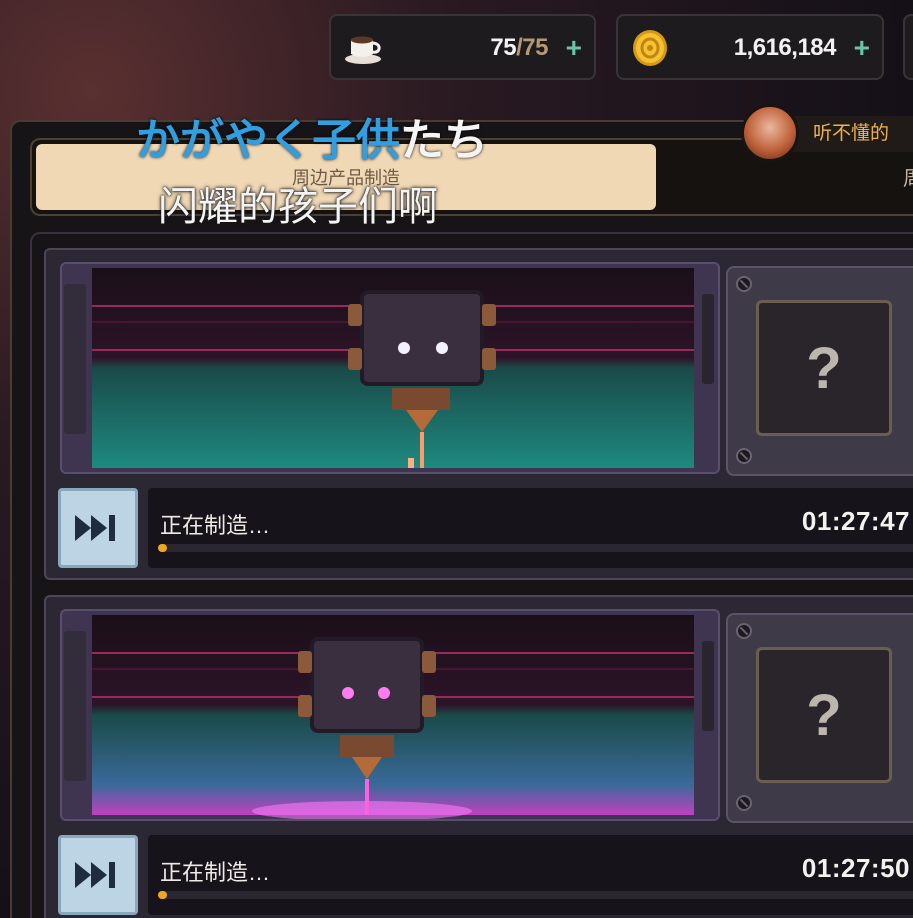  I want to click on character-avatar-icon, so click(770, 133).